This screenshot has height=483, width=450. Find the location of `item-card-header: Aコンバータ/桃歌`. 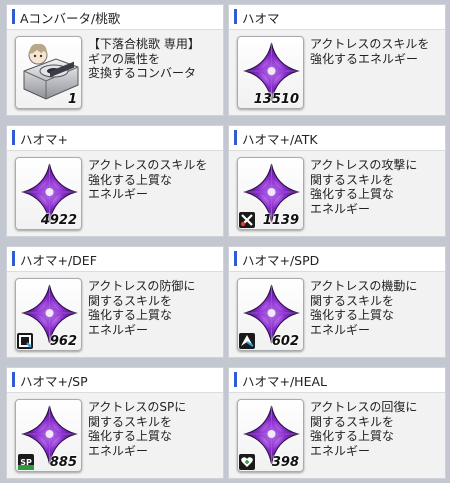

item-card-header: Aコンバータ/桃歌 is located at coordinates (115, 17).